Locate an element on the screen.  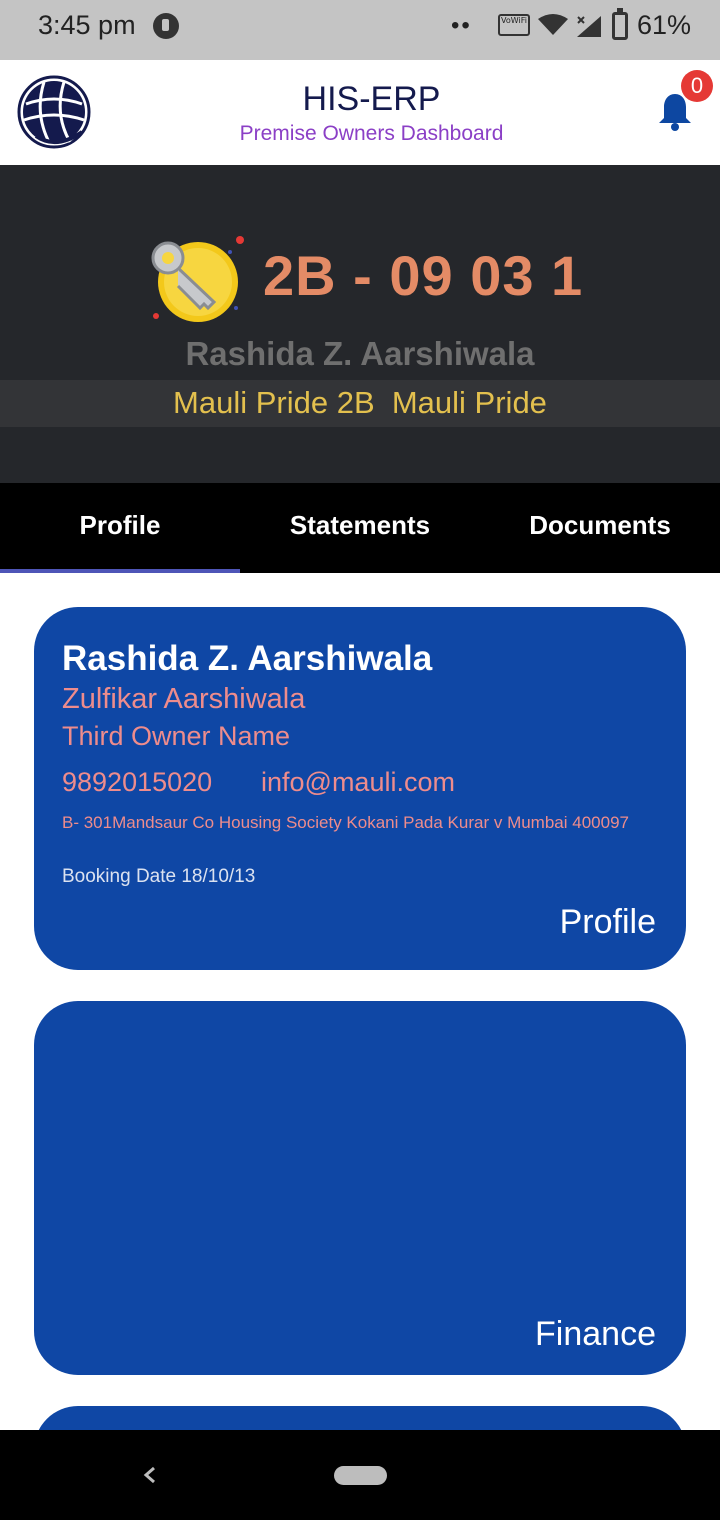
wifi-icon is located at coordinates (553, 24).